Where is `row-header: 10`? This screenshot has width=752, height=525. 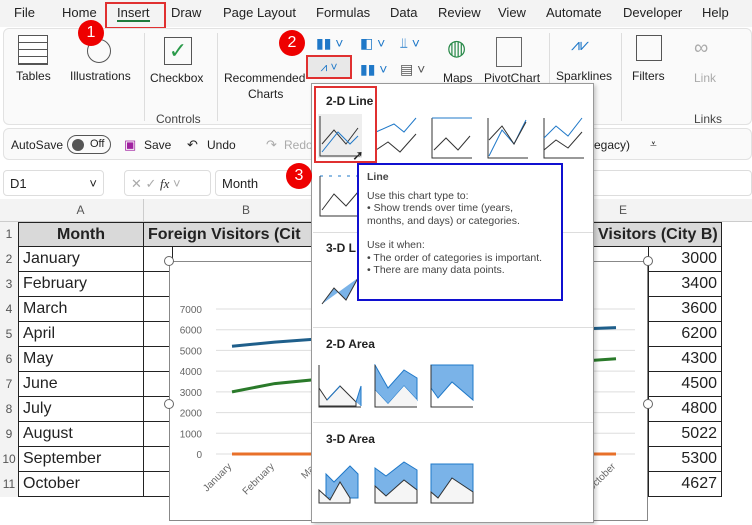
row-header: 10 is located at coordinates (9, 459).